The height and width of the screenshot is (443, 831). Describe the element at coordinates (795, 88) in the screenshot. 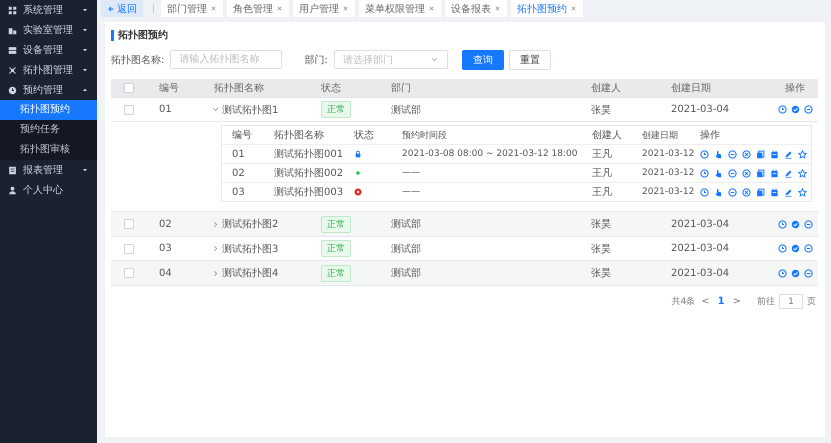

I see `column-header: 操作` at that location.